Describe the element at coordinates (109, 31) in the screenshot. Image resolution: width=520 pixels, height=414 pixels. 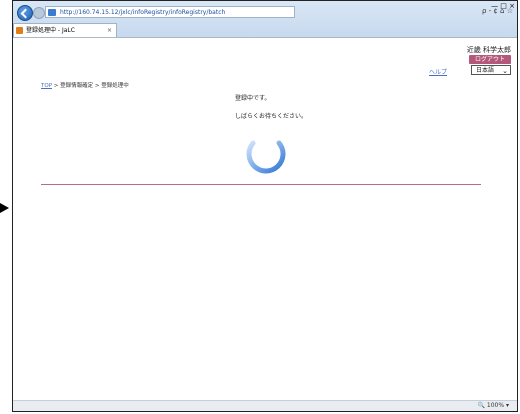
I see `tab-close-icon: ×` at that location.